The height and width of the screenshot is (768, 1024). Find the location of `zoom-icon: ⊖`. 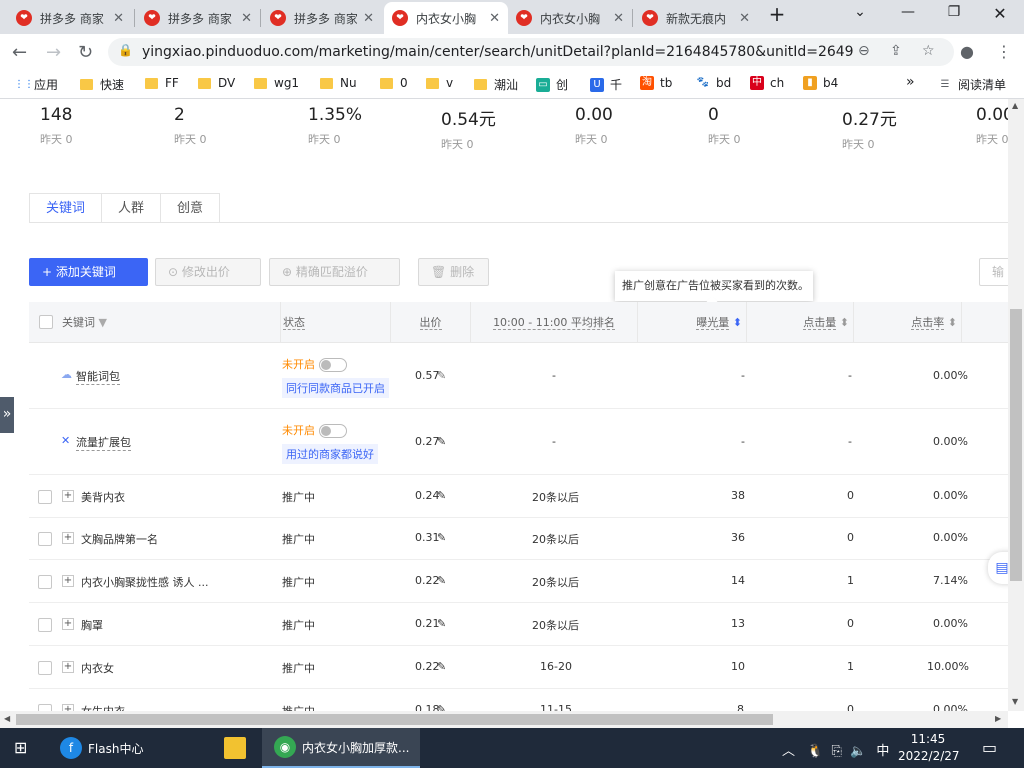

zoom-icon: ⊖ is located at coordinates (864, 51).